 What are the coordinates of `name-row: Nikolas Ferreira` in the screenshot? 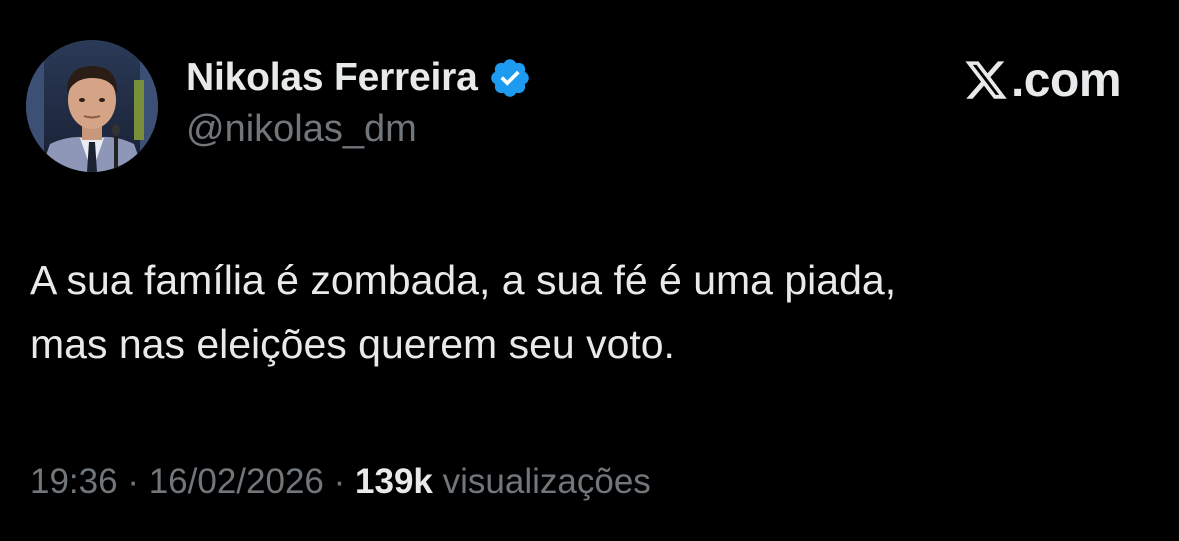 It's located at (359, 78).